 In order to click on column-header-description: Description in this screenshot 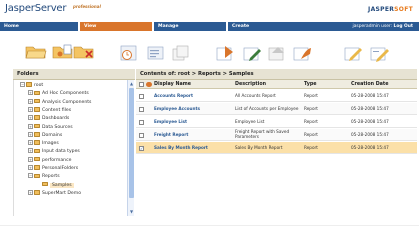, I will do `click(250, 84)`.